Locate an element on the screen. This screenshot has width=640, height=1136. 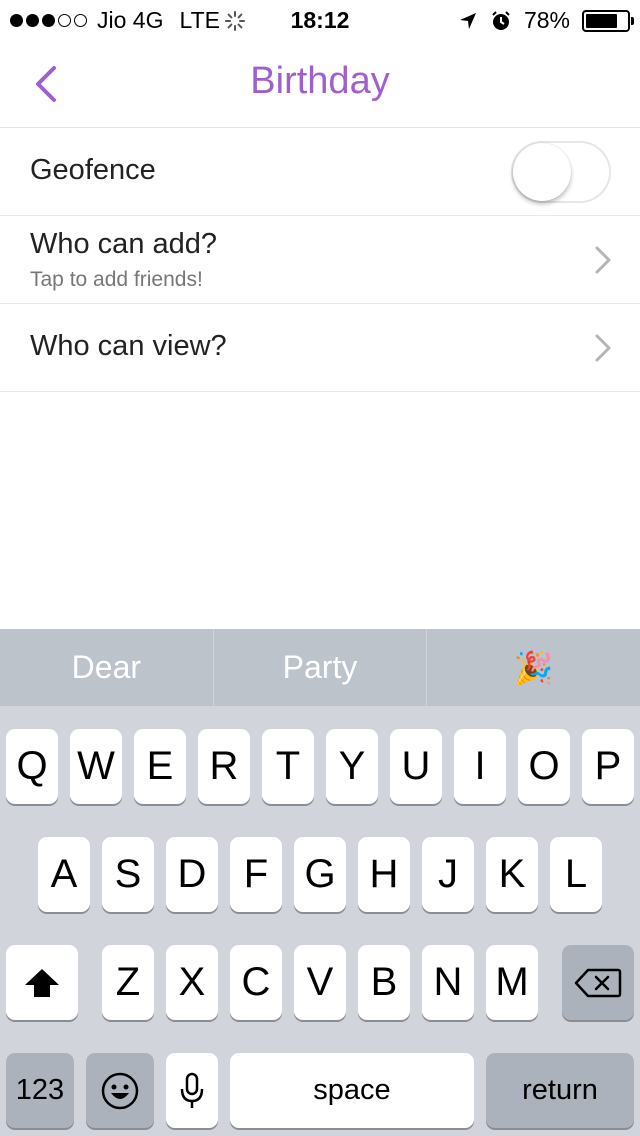
alarm-clock-icon is located at coordinates (501, 20).